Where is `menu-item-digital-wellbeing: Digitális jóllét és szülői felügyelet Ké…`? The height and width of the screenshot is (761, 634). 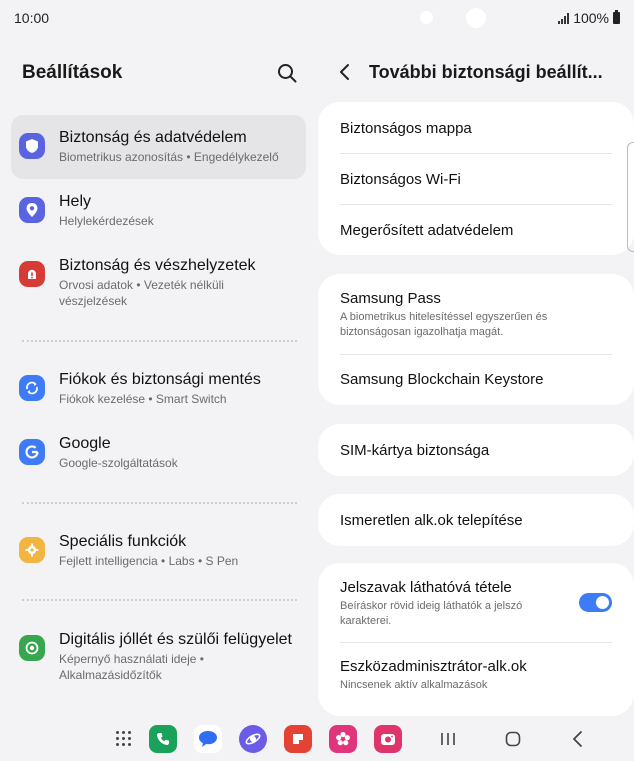 menu-item-digital-wellbeing: Digitális jóllét és szülői felügyelet Ké… is located at coordinates (158, 659).